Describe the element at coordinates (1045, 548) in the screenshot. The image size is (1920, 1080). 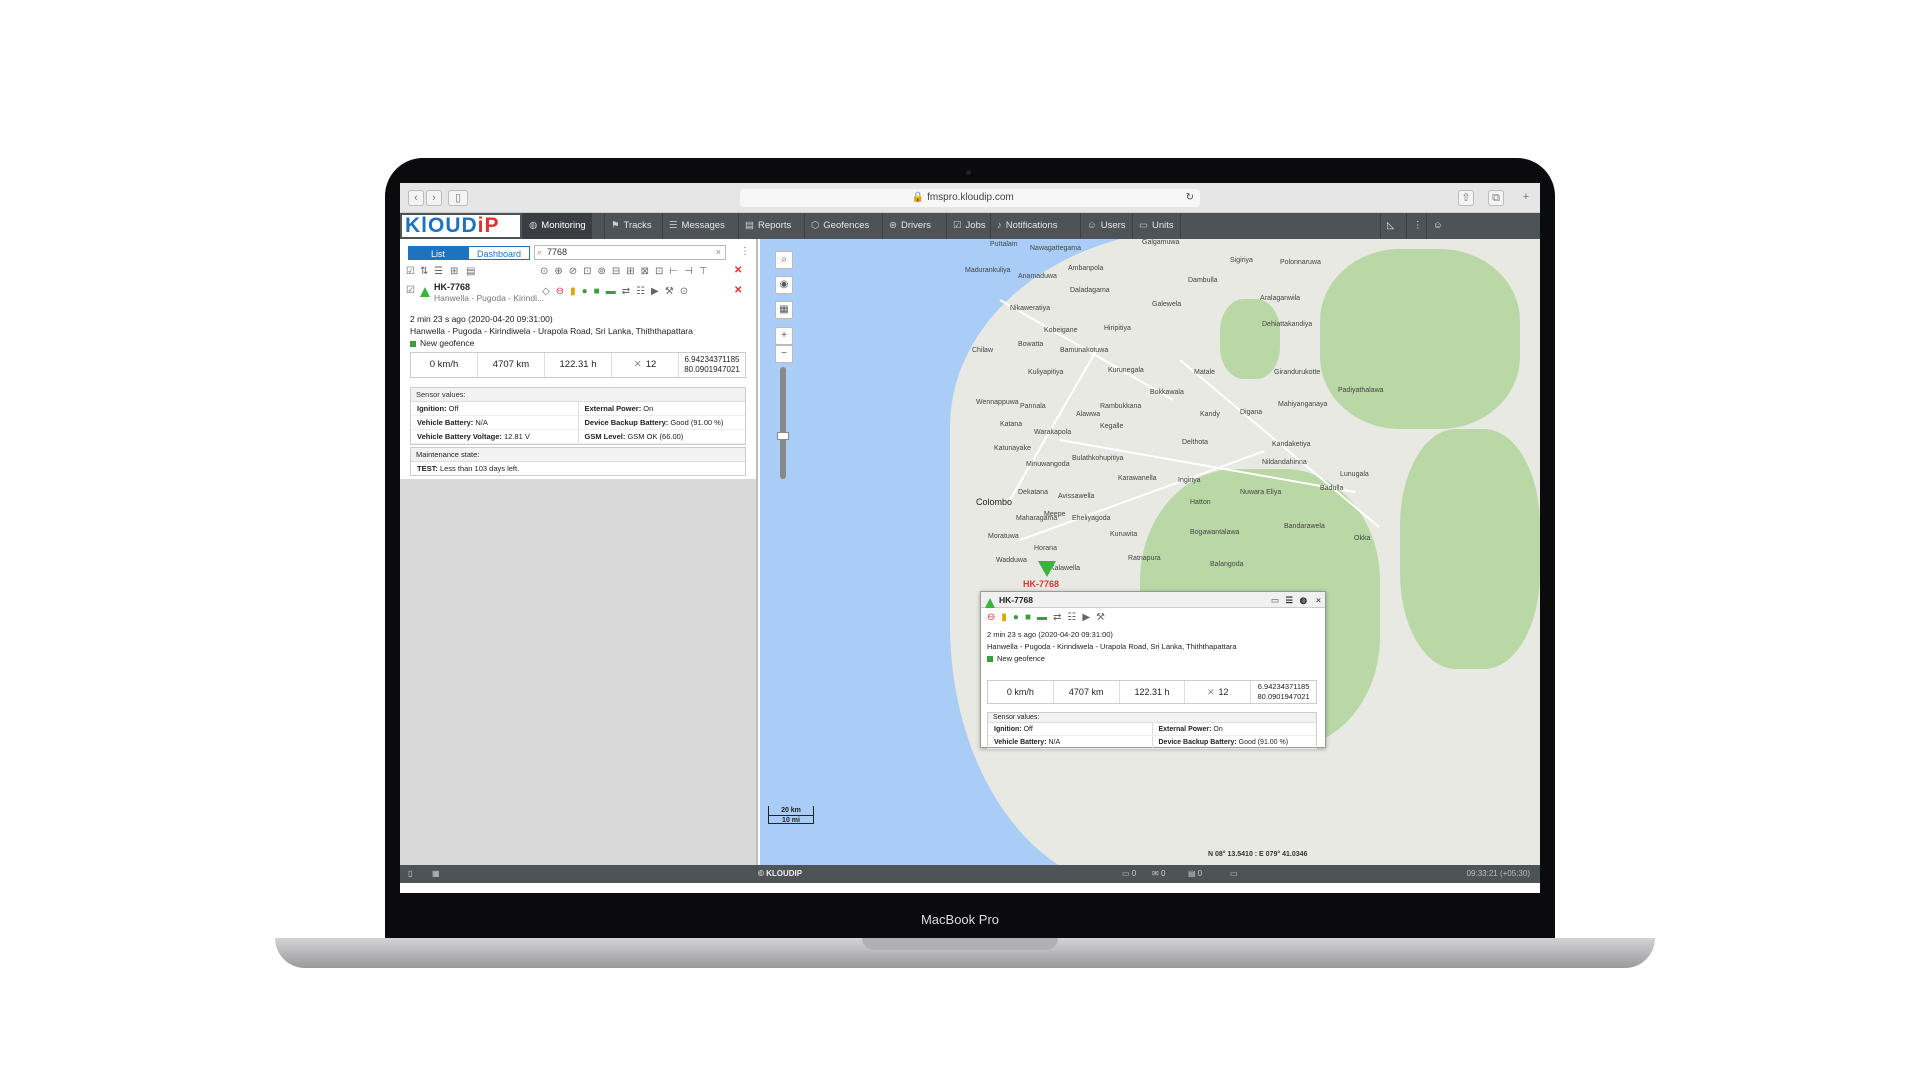
I see `map-town-label: Horana` at that location.